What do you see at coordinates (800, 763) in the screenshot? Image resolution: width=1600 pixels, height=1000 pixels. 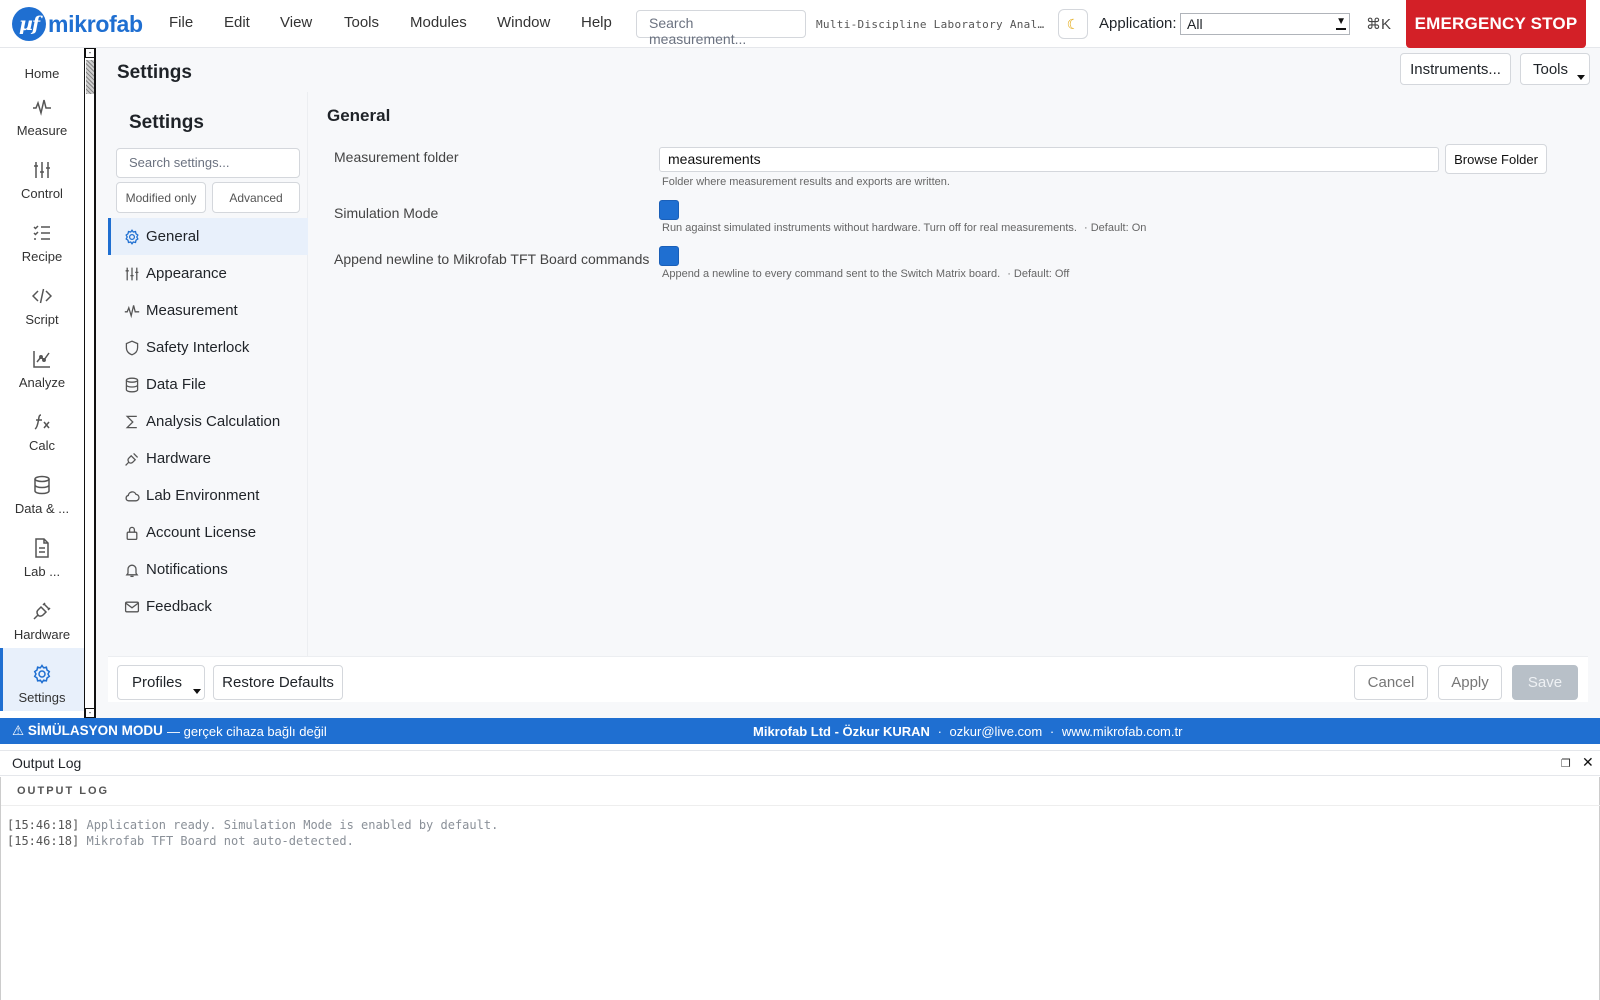 I see `output-log-dock-header: Output Log ❐ ✕` at bounding box center [800, 763].